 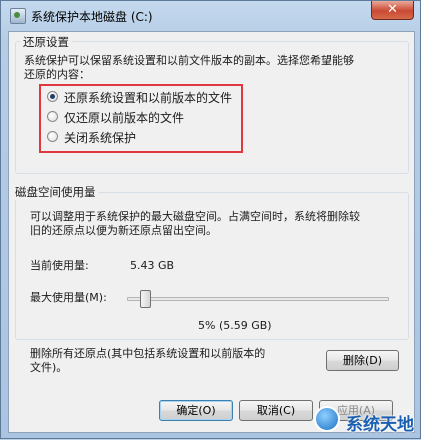 I want to click on restore-settings-title: 还原设置, so click(x=46, y=42).